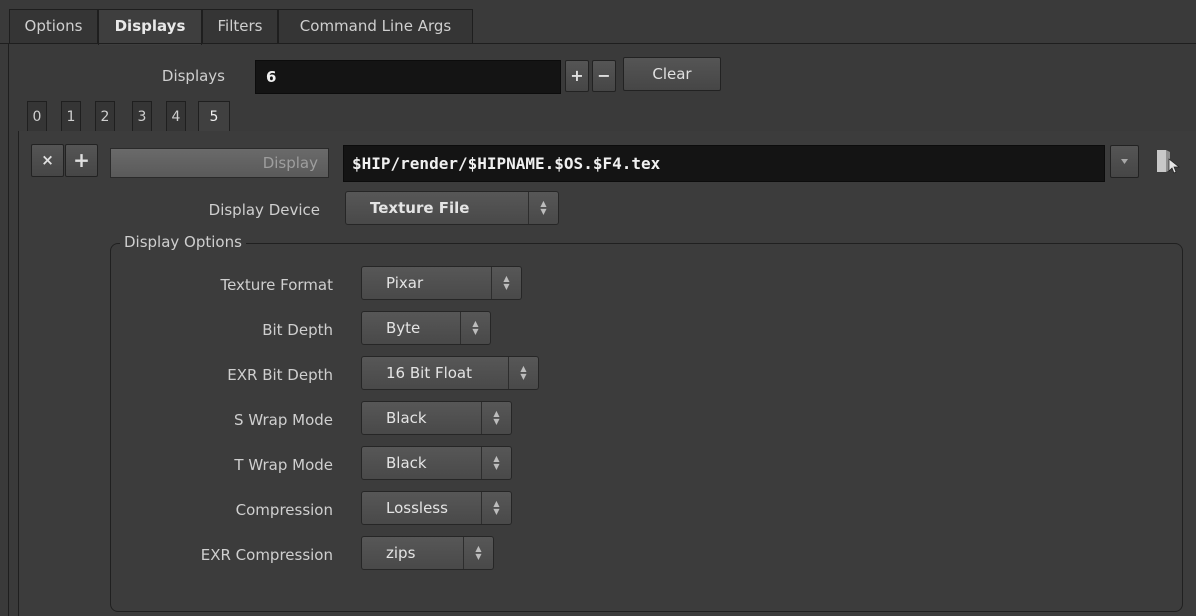 The height and width of the screenshot is (616, 1196). I want to click on texture-format-value: Pixar, so click(405, 283).